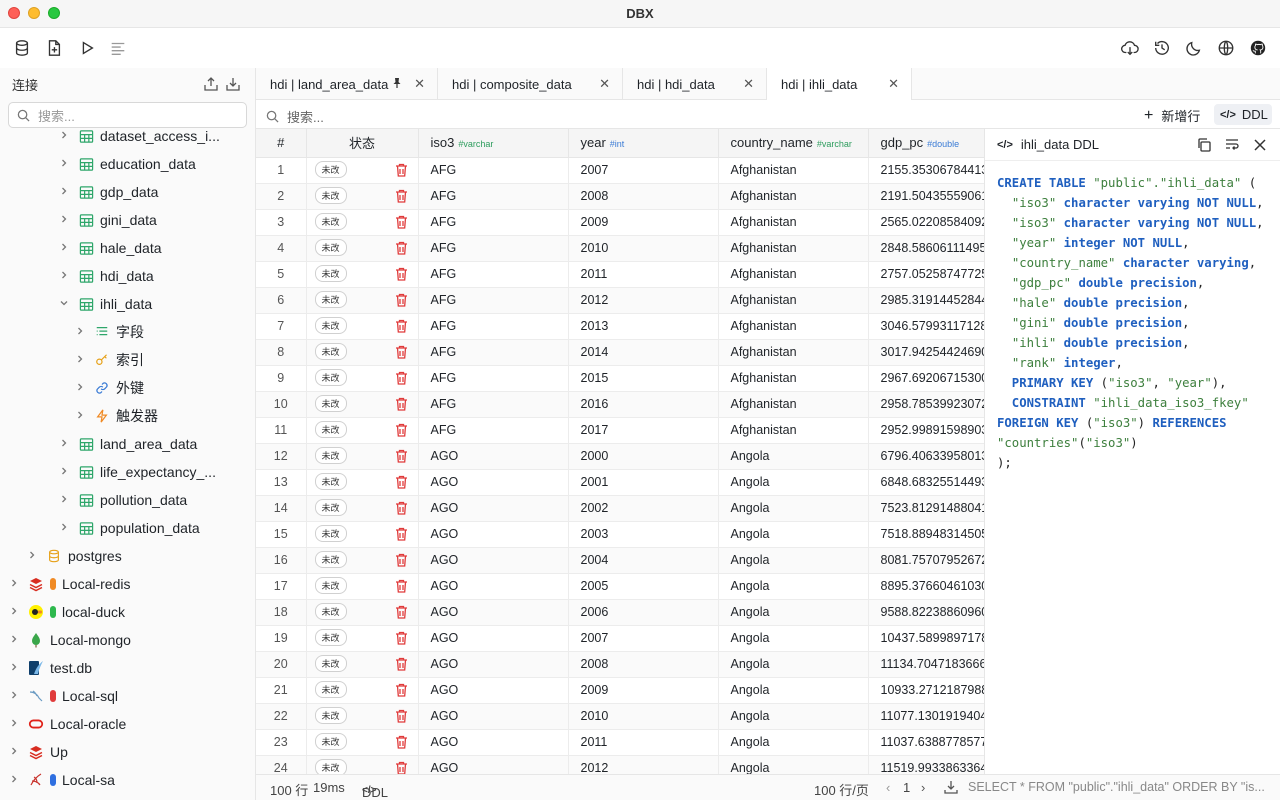 This screenshot has height=800, width=1280. Describe the element at coordinates (110, 248) in the screenshot. I see `tree-item: hale_data` at that location.